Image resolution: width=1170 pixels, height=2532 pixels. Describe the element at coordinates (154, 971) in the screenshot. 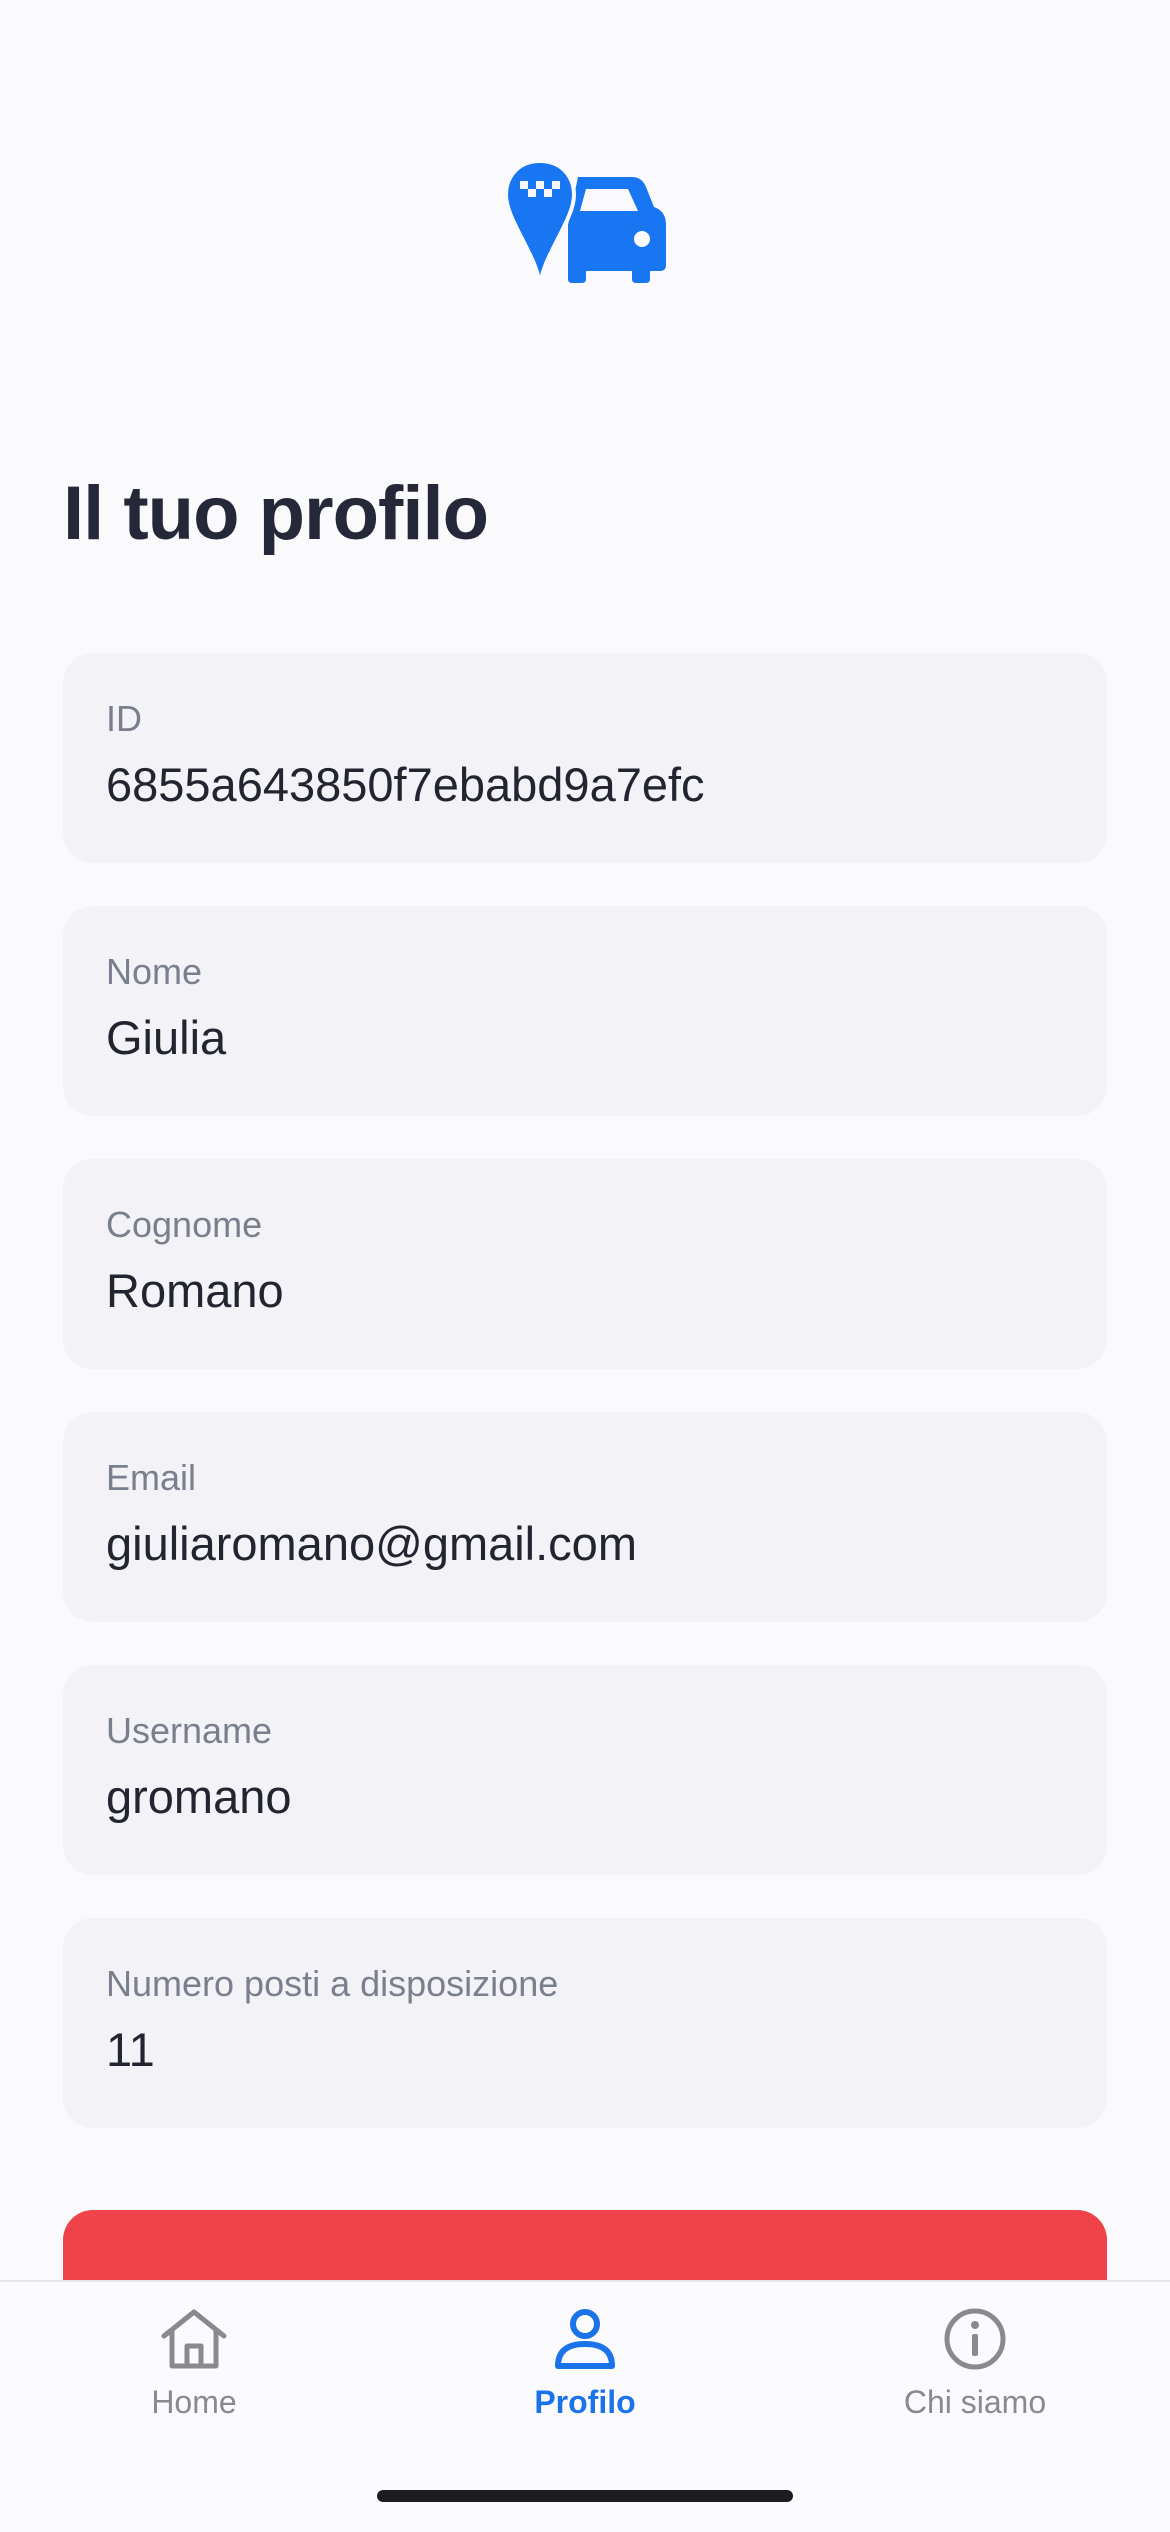

I see `field-label: Nome` at that location.